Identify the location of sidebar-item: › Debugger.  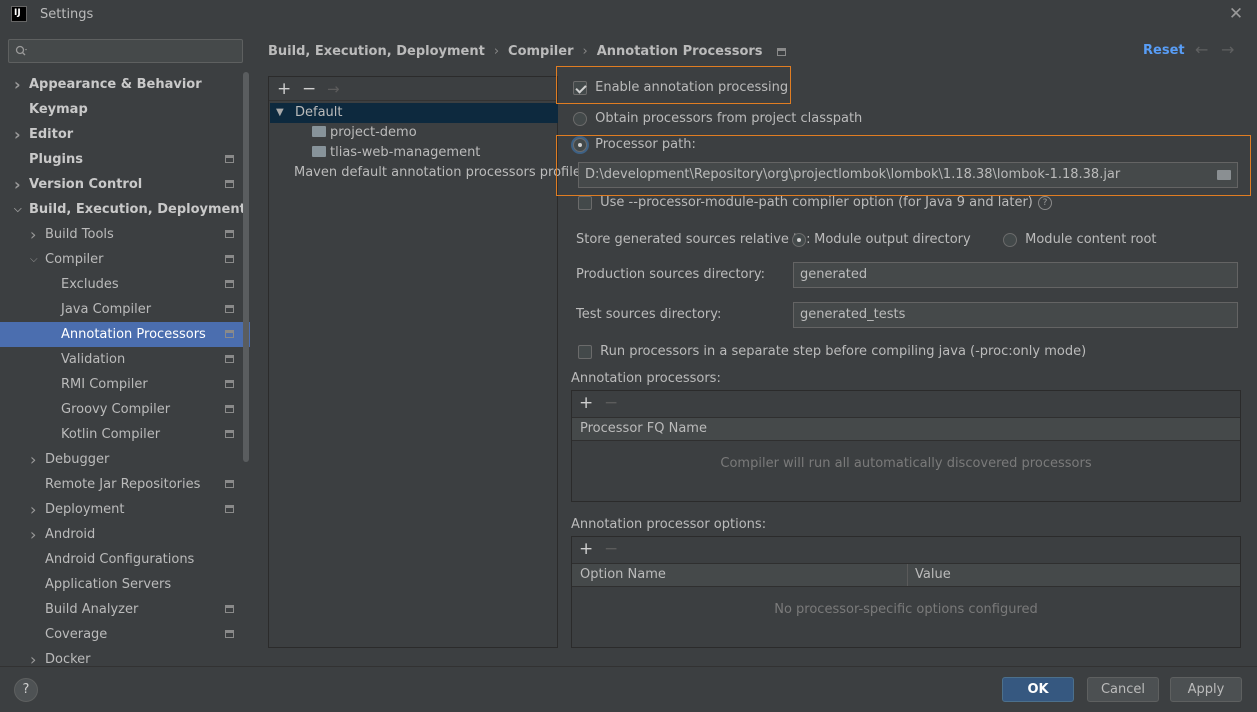
(125, 459).